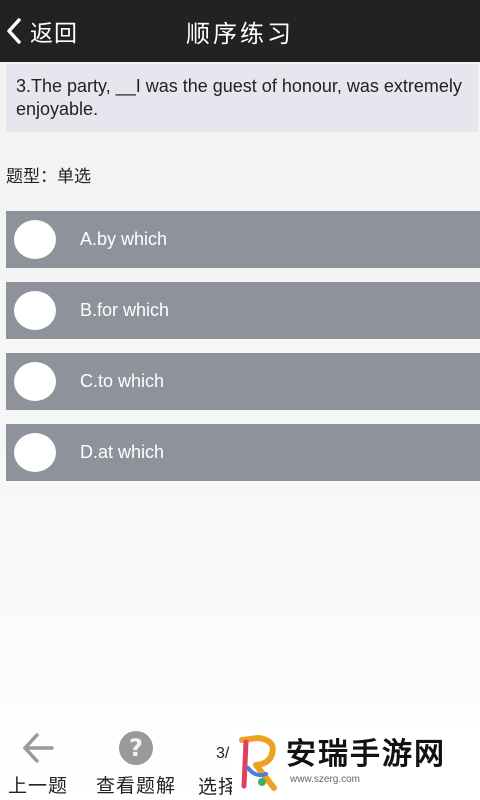 Image resolution: width=480 pixels, height=800 pixels. Describe the element at coordinates (325, 779) in the screenshot. I see `watermark-url: www.szerg.com` at that location.